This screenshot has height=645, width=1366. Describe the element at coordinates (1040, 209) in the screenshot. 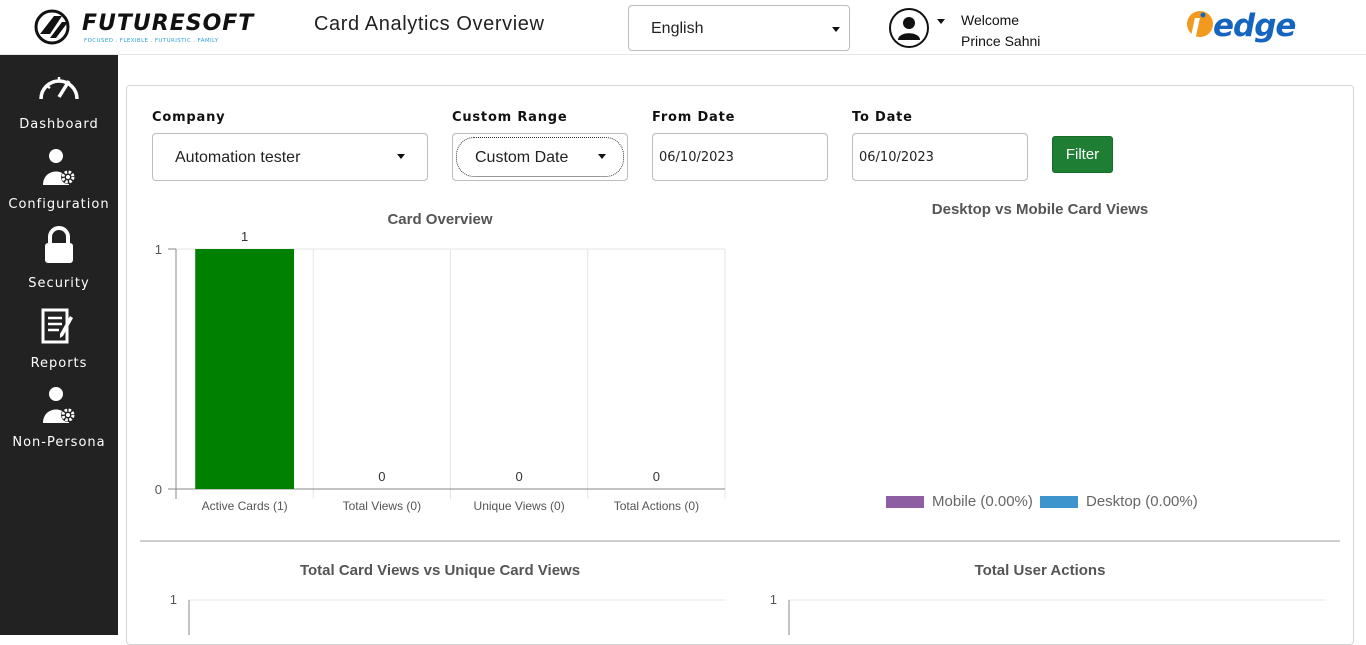

I see `device-views-title: Desktop vs Mobile Card Views` at that location.